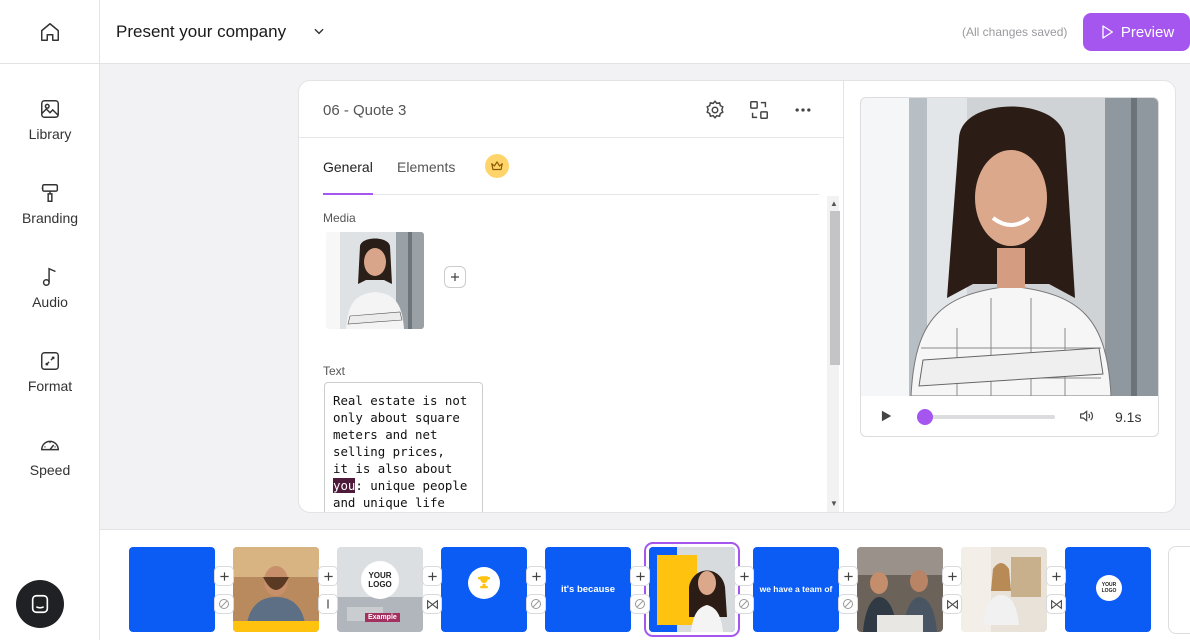 This screenshot has height=640, width=1190. What do you see at coordinates (497, 166) in the screenshot?
I see `crown-icon` at bounding box center [497, 166].